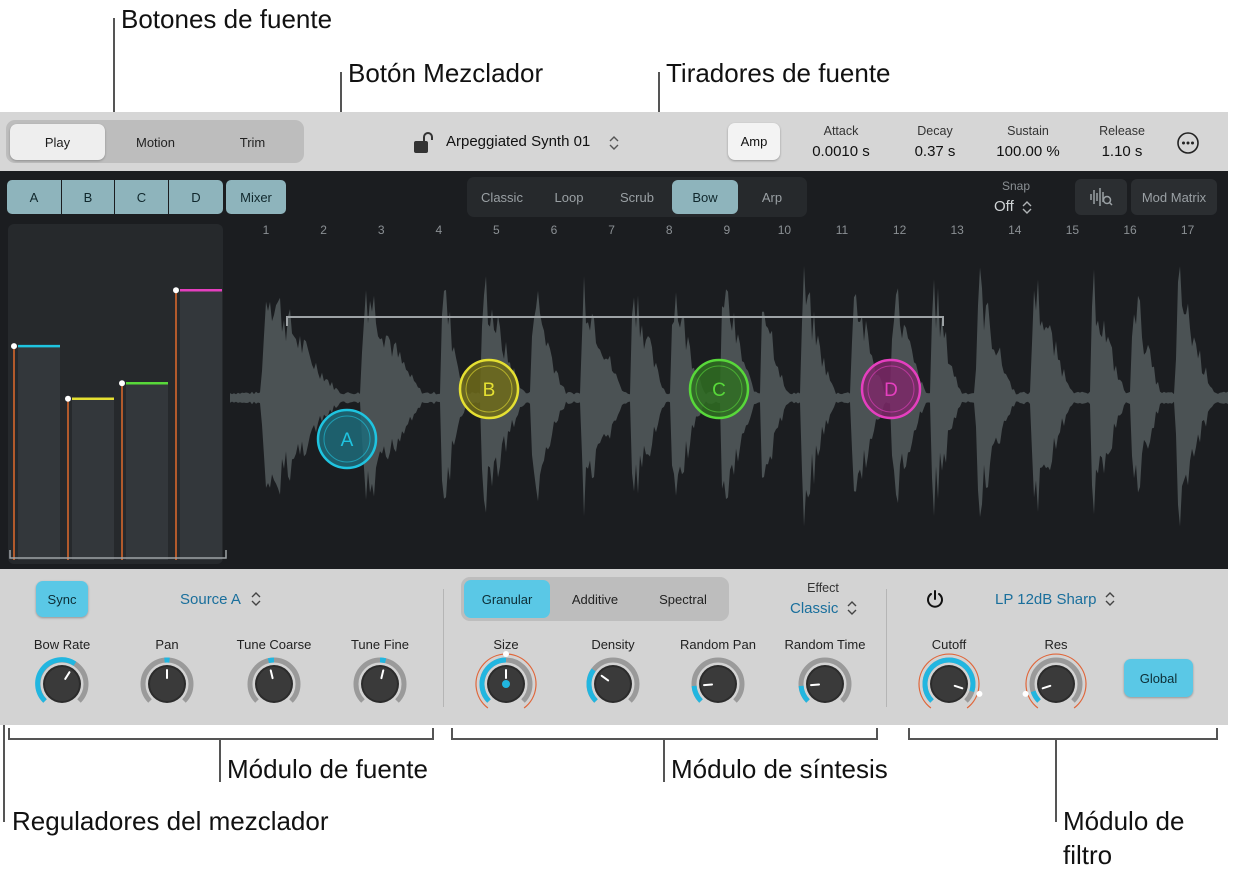  I want to click on source-handle-label: C, so click(719, 390).